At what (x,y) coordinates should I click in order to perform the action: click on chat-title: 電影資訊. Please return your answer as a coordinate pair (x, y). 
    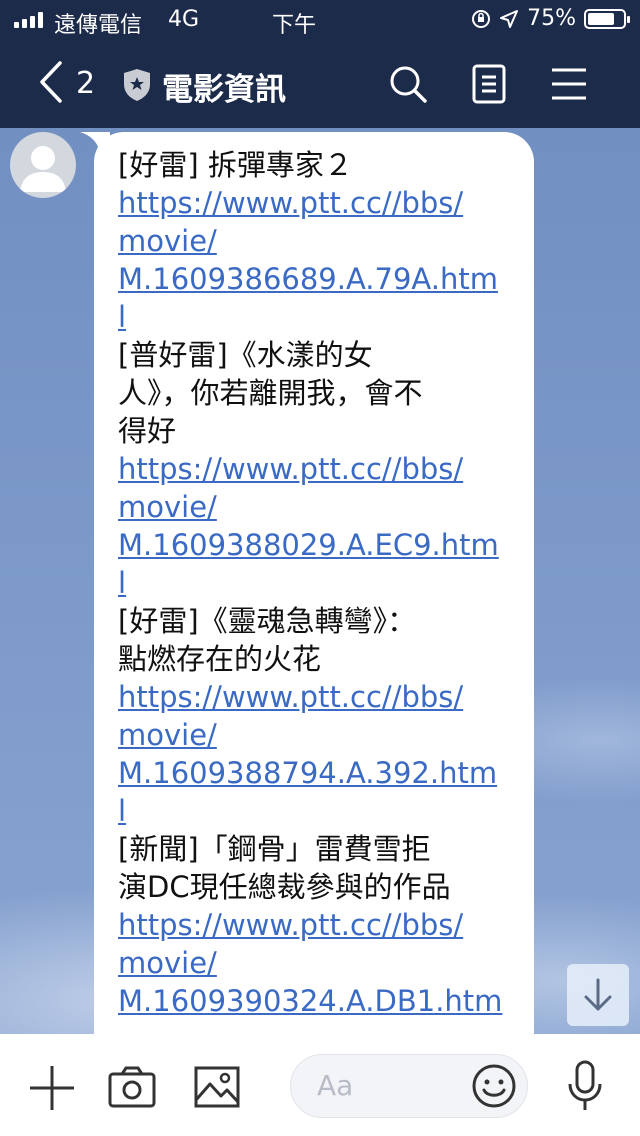
    Looking at the image, I should click on (224, 90).